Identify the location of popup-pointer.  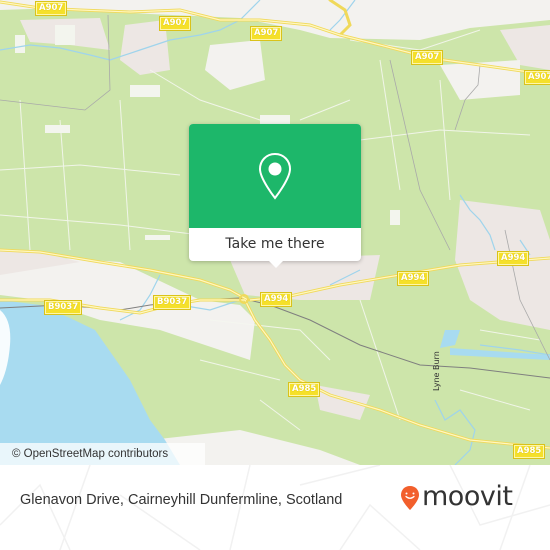
(276, 264).